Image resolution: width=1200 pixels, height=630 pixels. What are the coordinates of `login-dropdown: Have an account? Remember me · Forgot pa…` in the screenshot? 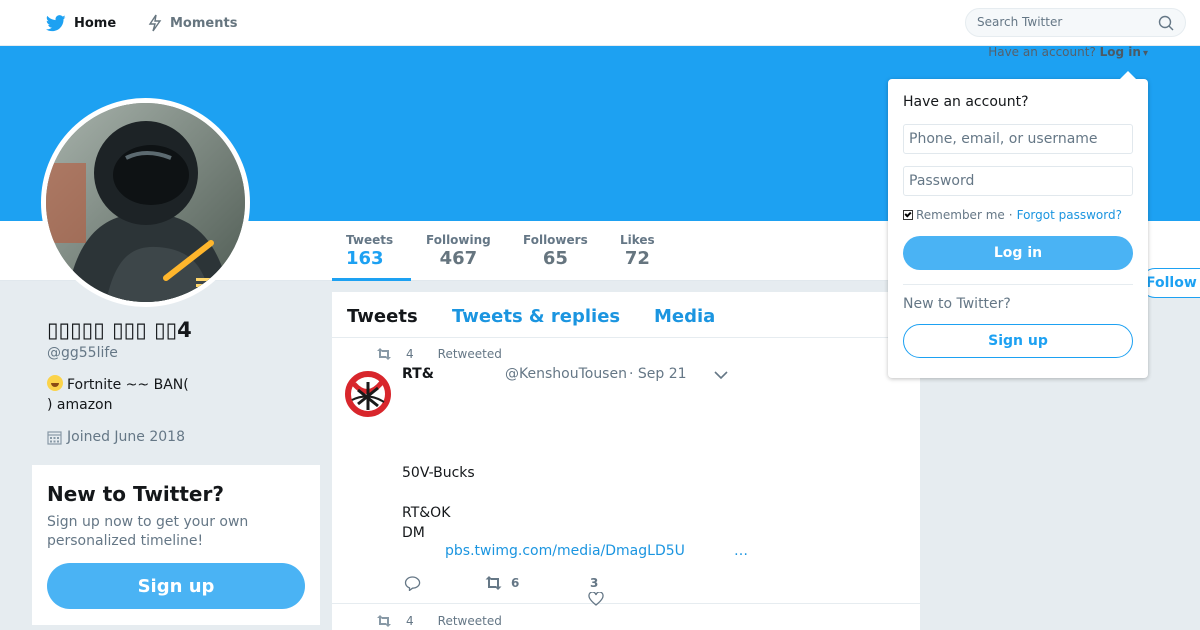 It's located at (1018, 224).